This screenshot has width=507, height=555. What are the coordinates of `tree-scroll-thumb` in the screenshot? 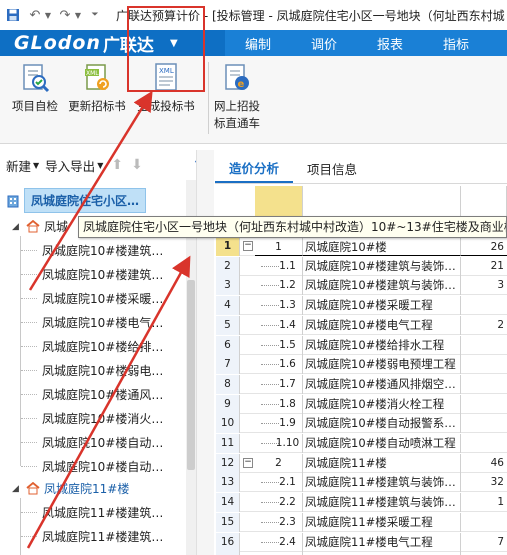 It's located at (191, 375).